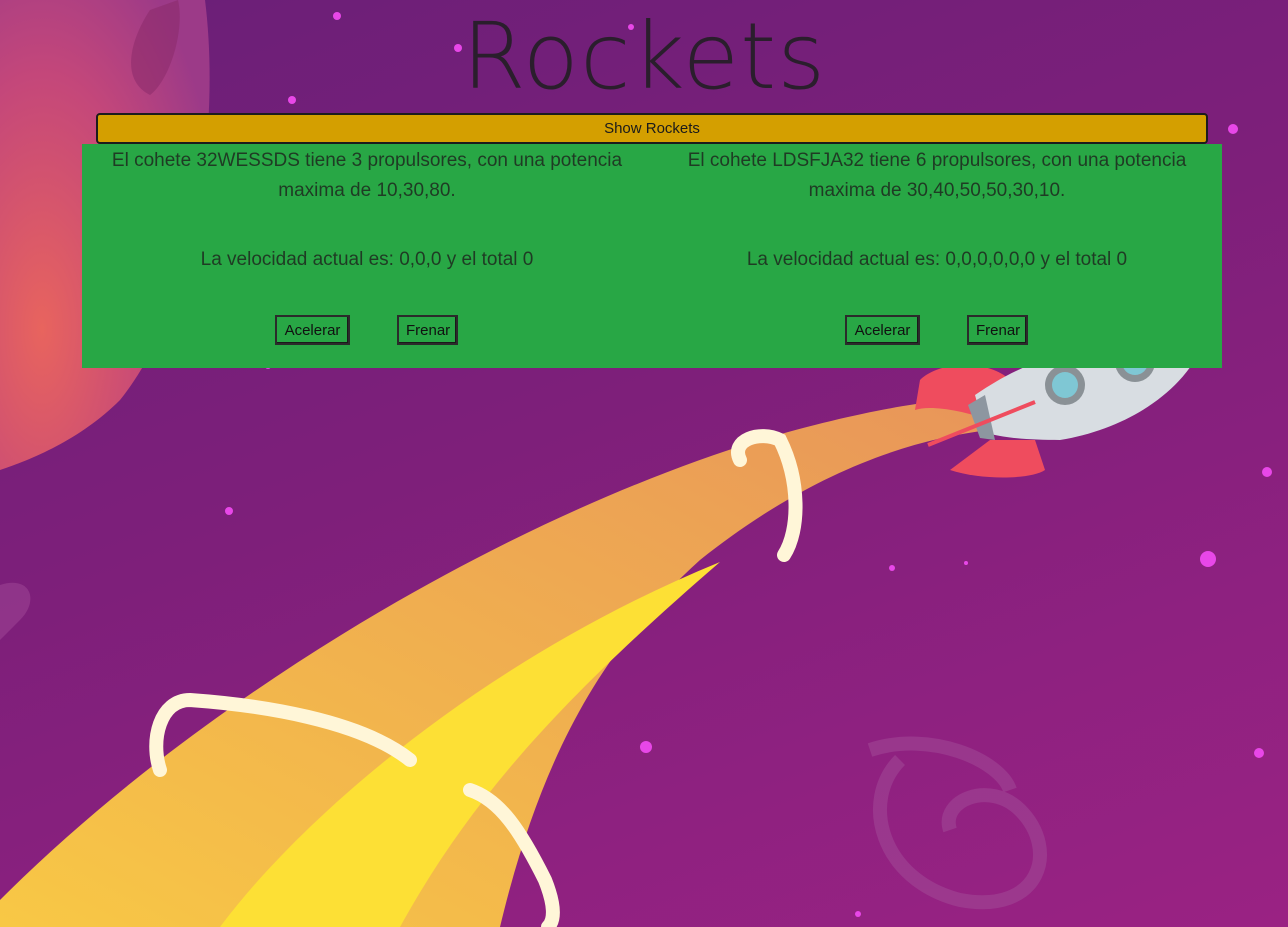 The width and height of the screenshot is (1288, 927). Describe the element at coordinates (652, 128) in the screenshot. I see `show-rockets-button: Show Rockets` at that location.